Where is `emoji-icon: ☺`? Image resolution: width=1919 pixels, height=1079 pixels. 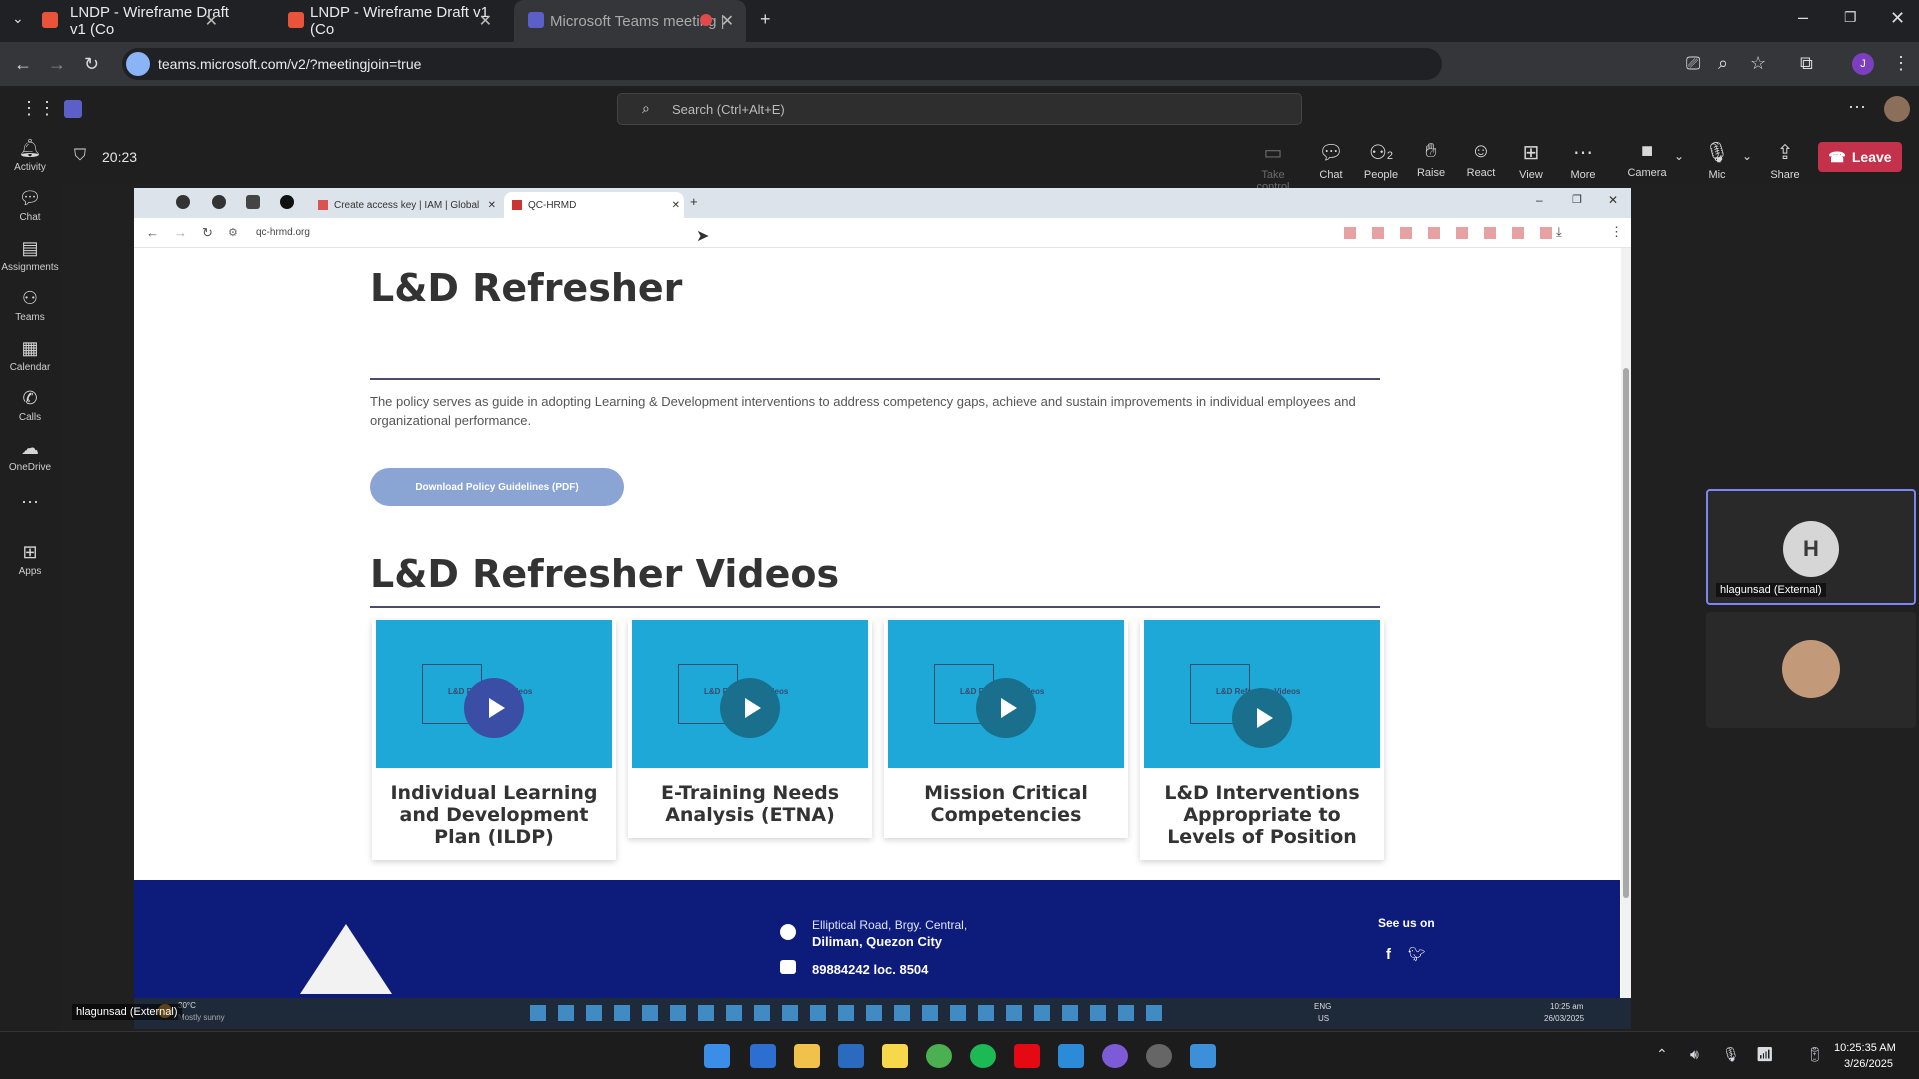 emoji-icon: ☺ is located at coordinates (1481, 151).